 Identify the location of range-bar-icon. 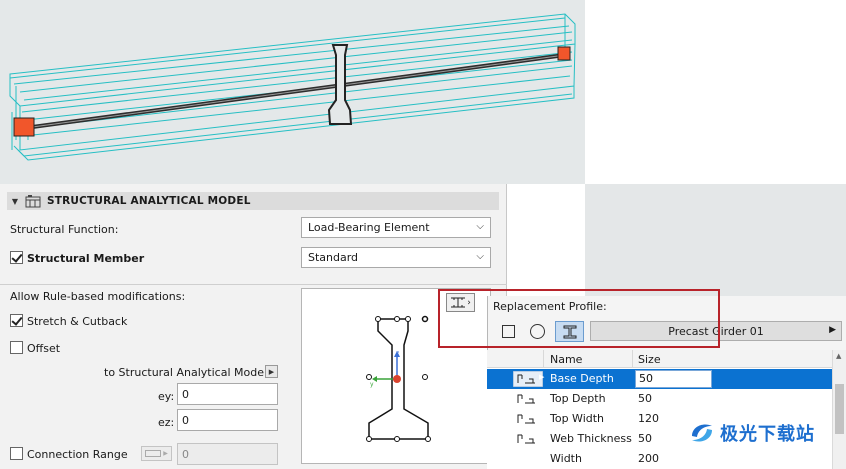
(153, 453).